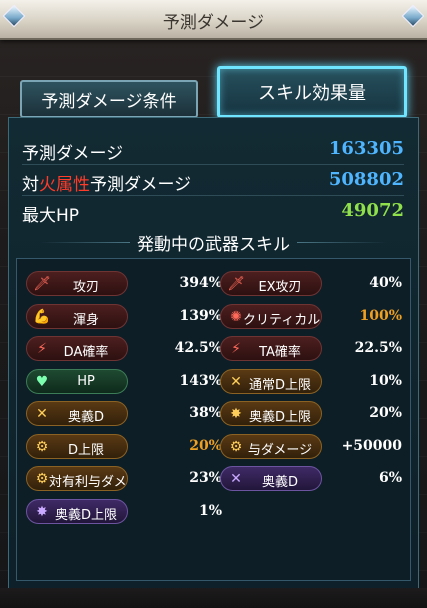 Image resolution: width=427 pixels, height=608 pixels. I want to click on skill-name: 通常D上限, so click(279, 385).